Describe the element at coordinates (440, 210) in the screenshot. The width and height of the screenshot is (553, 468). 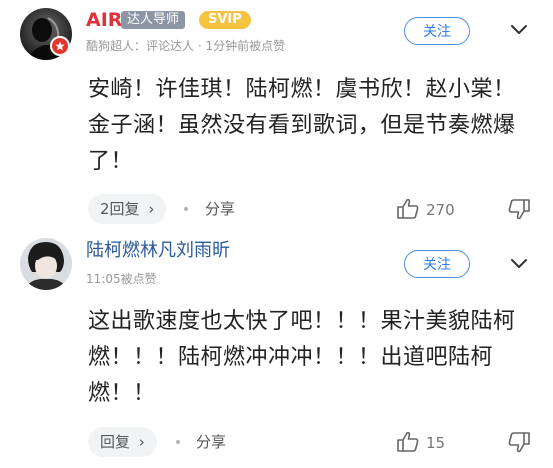
I see `like-count: 270` at that location.